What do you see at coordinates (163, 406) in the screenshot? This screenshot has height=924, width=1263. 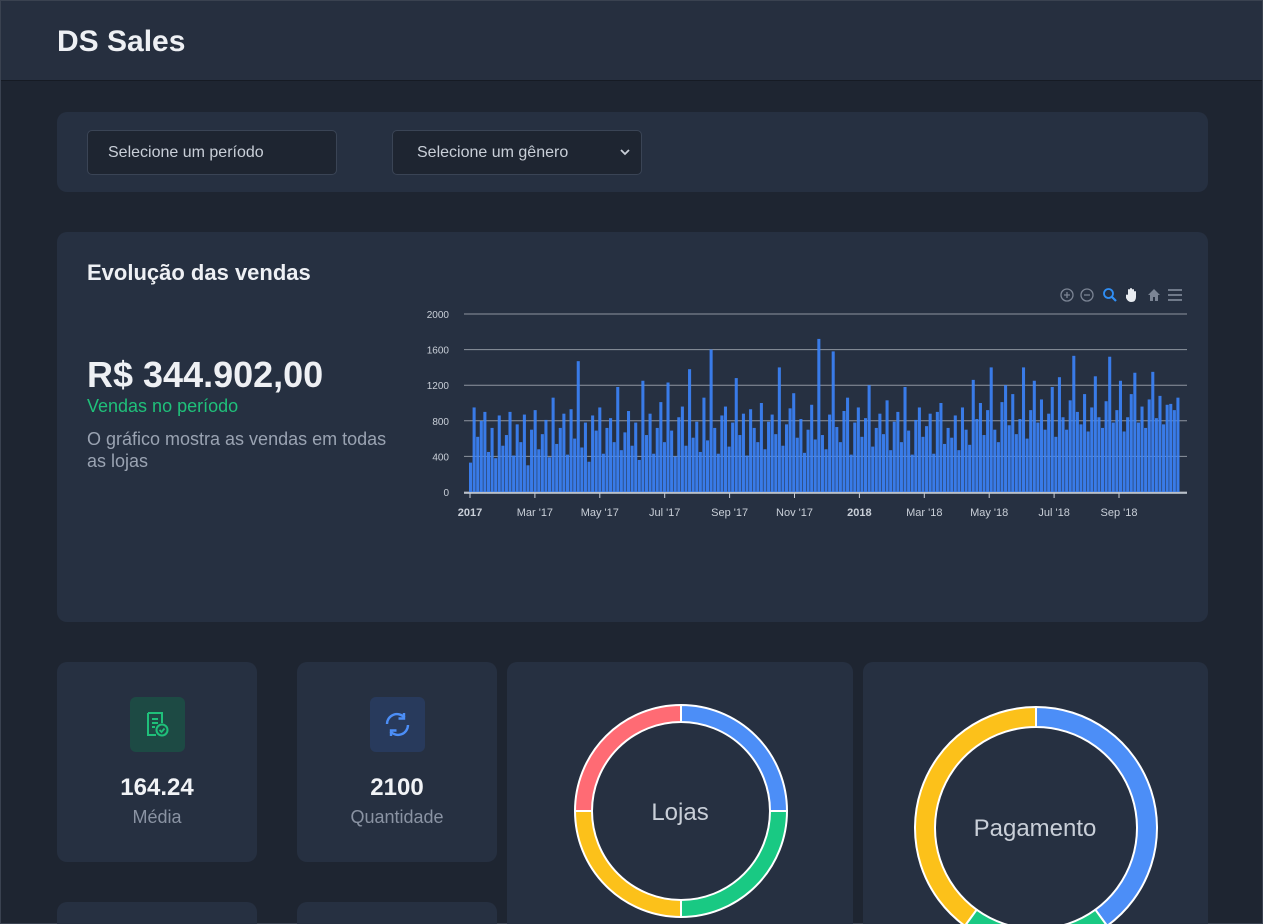 I see `sales-subtitle: Vendas no período` at bounding box center [163, 406].